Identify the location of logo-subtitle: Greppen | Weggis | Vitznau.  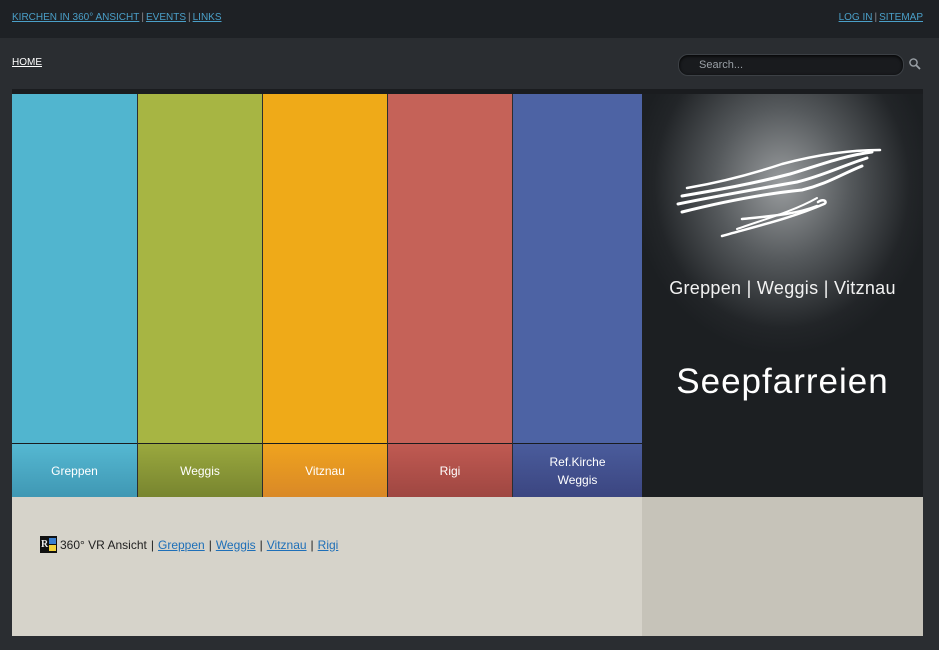
(782, 288).